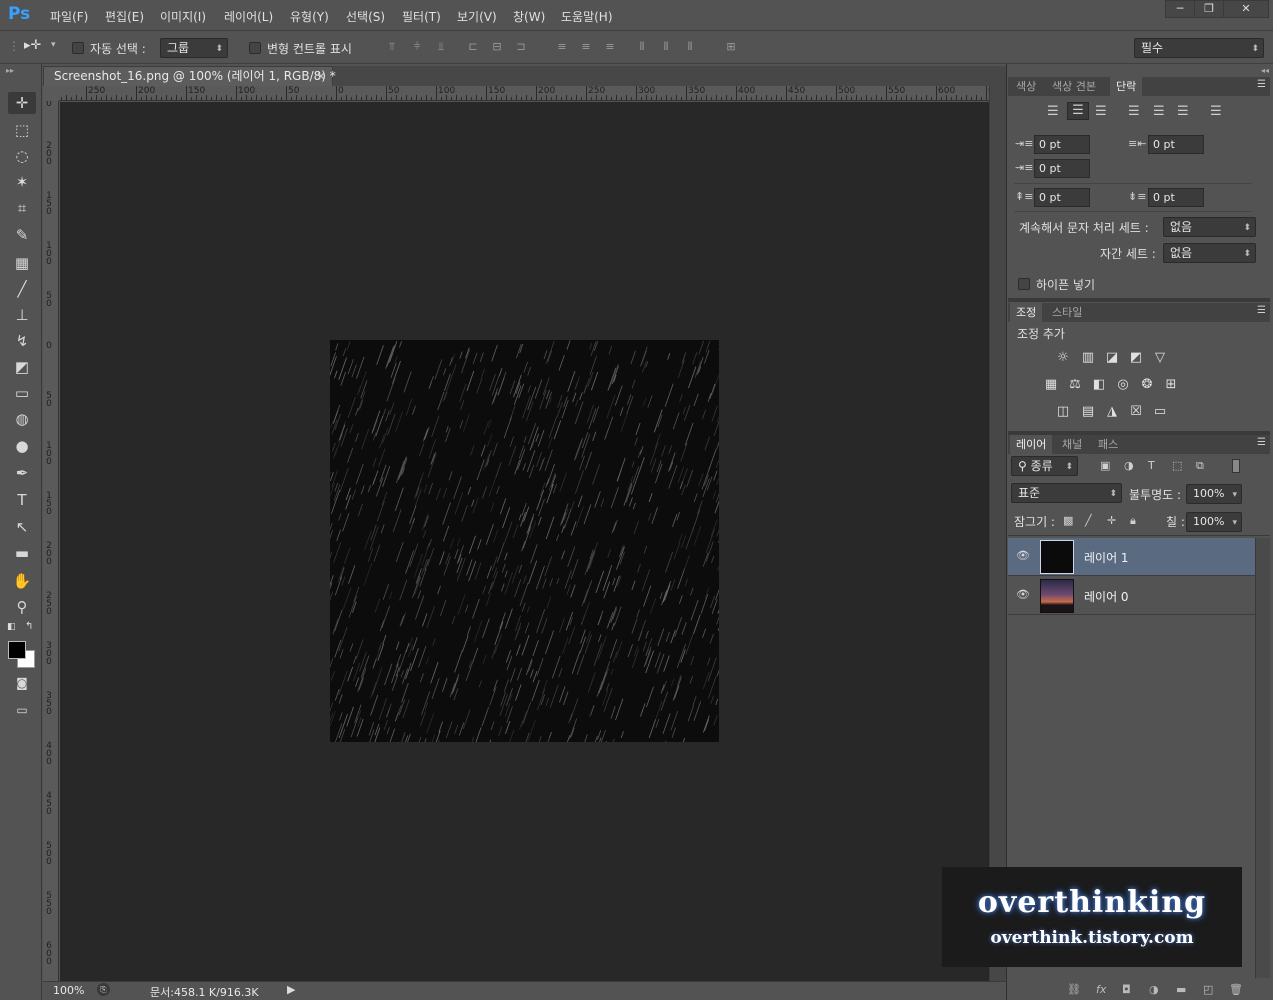  I want to click on channel-mixer-icon: ❂, so click(1147, 385).